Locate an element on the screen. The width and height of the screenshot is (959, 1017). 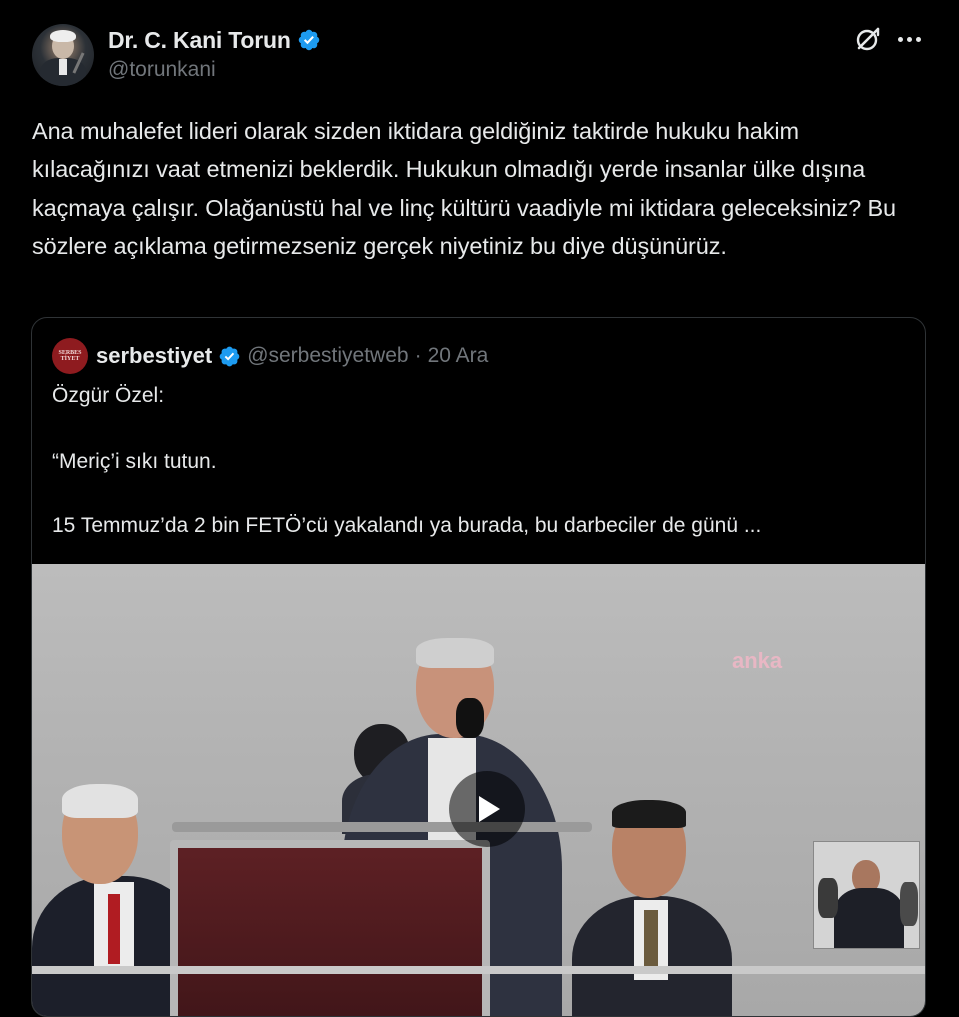
quoted-header: serbestiyet @serbestiyetweb · 20 Ara is located at coordinates (292, 356).